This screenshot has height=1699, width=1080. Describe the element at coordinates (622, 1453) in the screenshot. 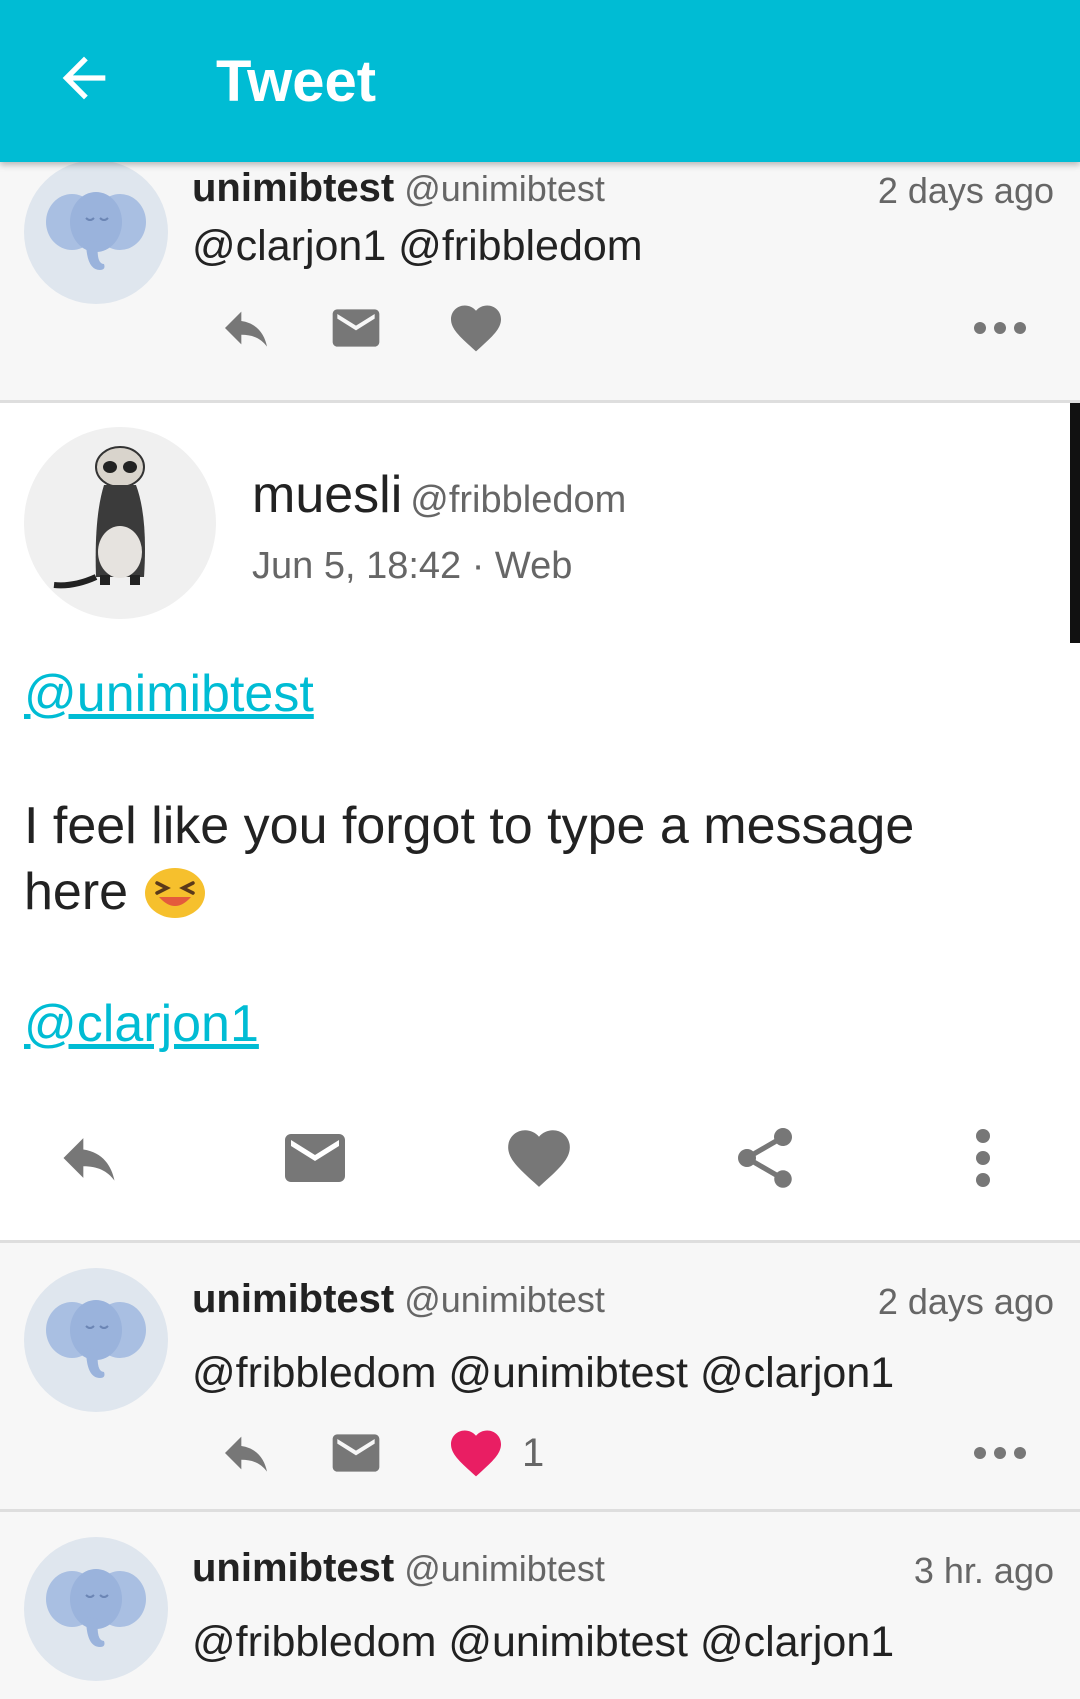

I see `status-actions: 1` at that location.